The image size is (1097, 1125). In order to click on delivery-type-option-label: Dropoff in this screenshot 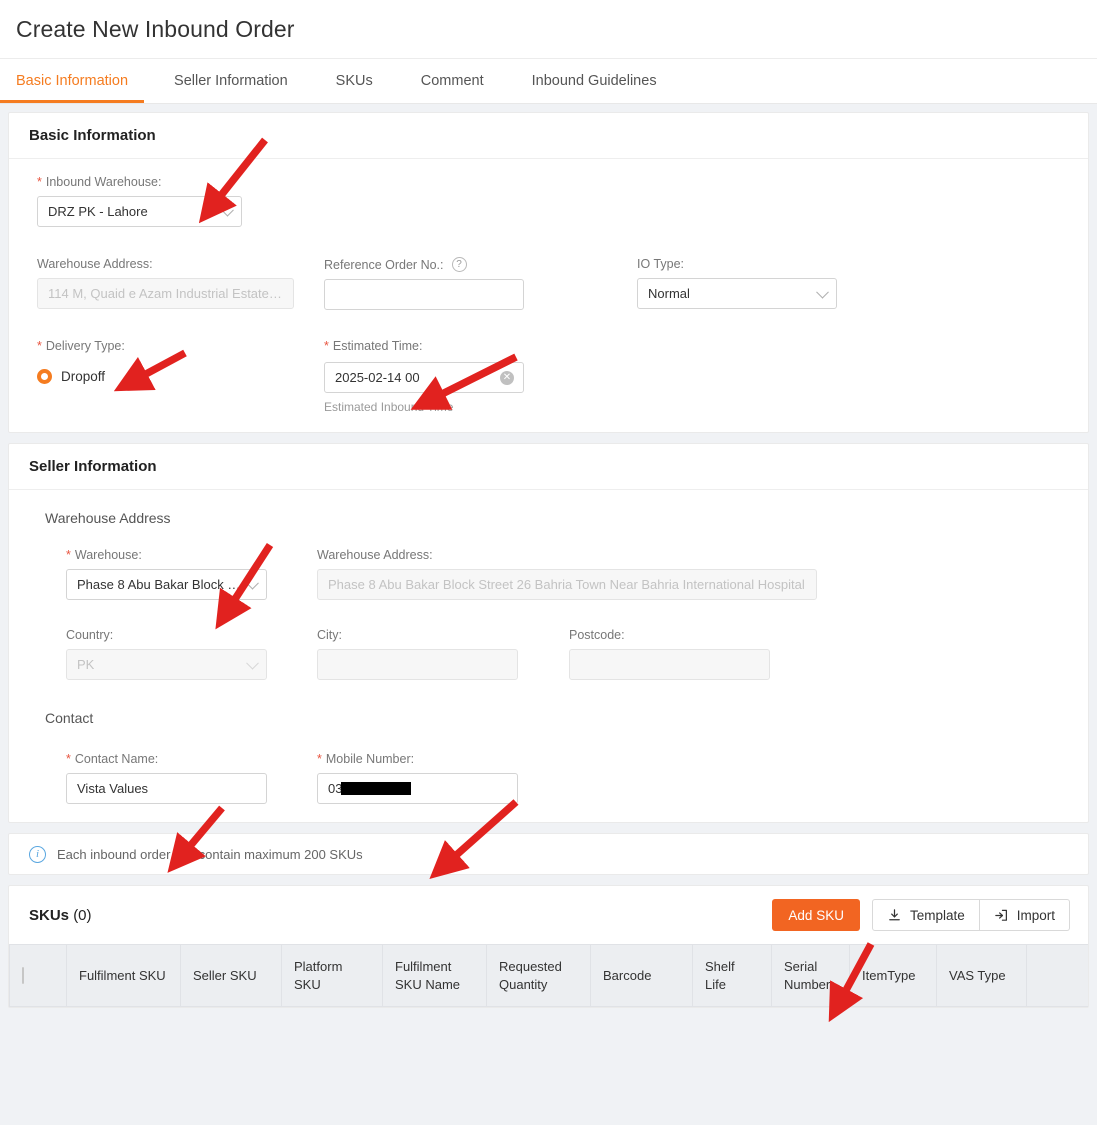, I will do `click(83, 376)`.